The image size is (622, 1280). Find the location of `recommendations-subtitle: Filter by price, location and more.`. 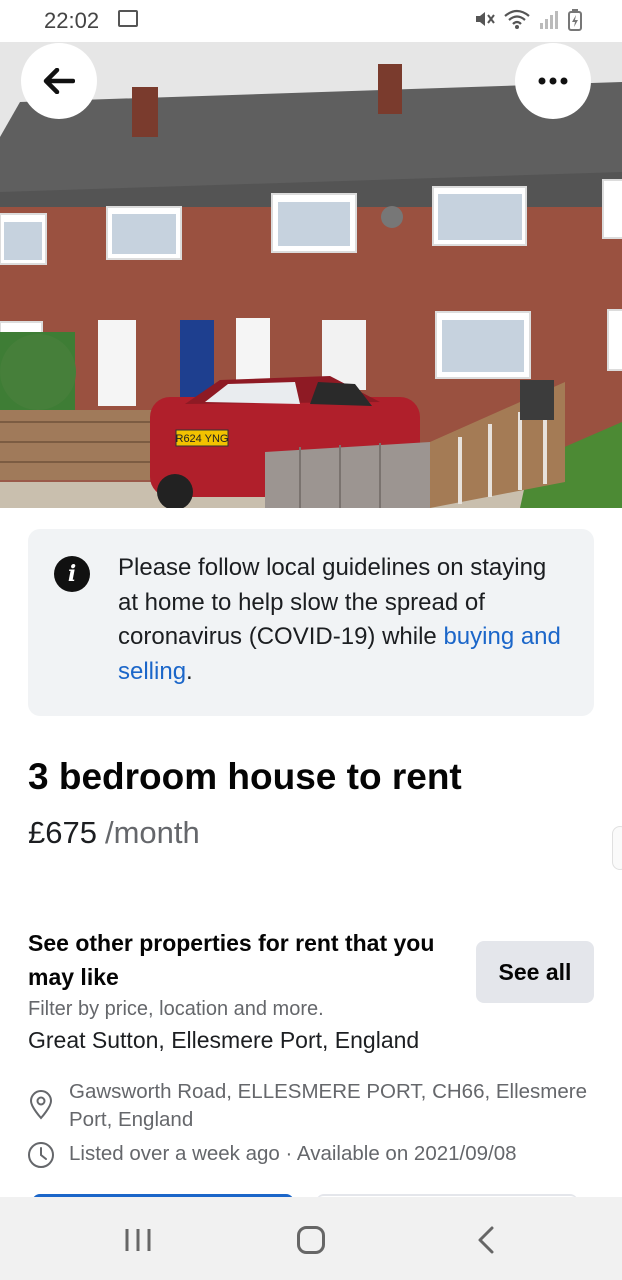

recommendations-subtitle: Filter by price, location and more. is located at coordinates (176, 1009).